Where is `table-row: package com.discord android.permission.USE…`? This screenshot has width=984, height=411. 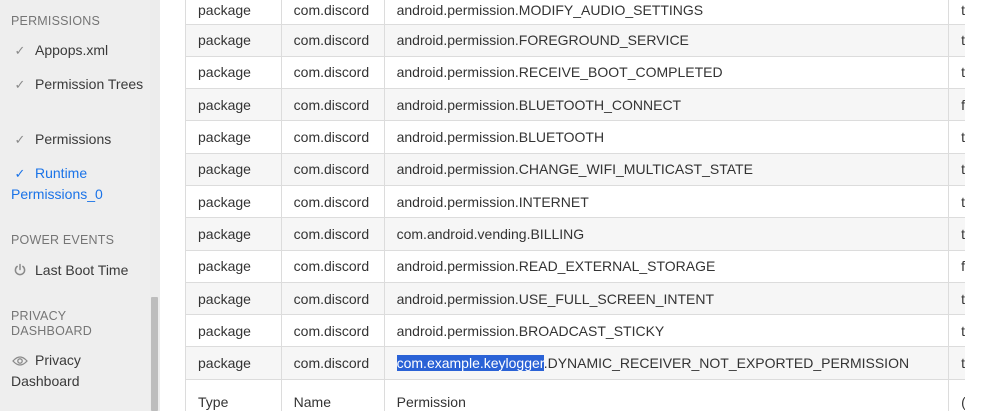
table-row: package com.discord android.permission.USE… is located at coordinates (575, 298).